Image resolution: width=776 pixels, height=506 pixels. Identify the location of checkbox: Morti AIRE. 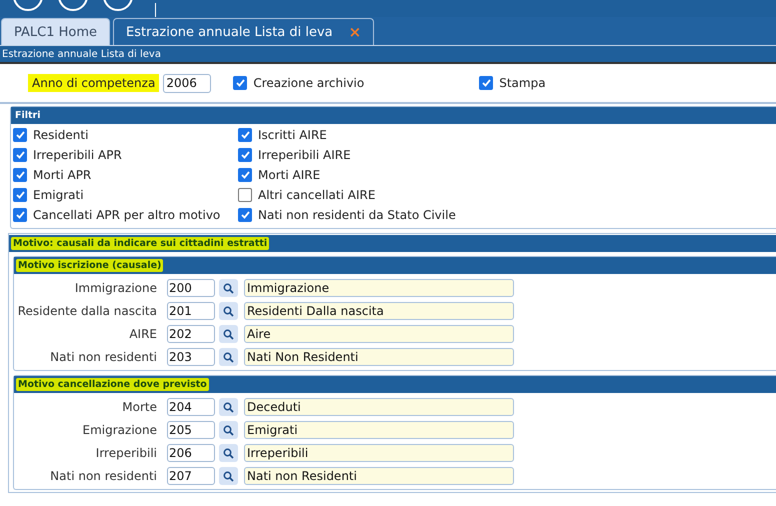
(506, 175).